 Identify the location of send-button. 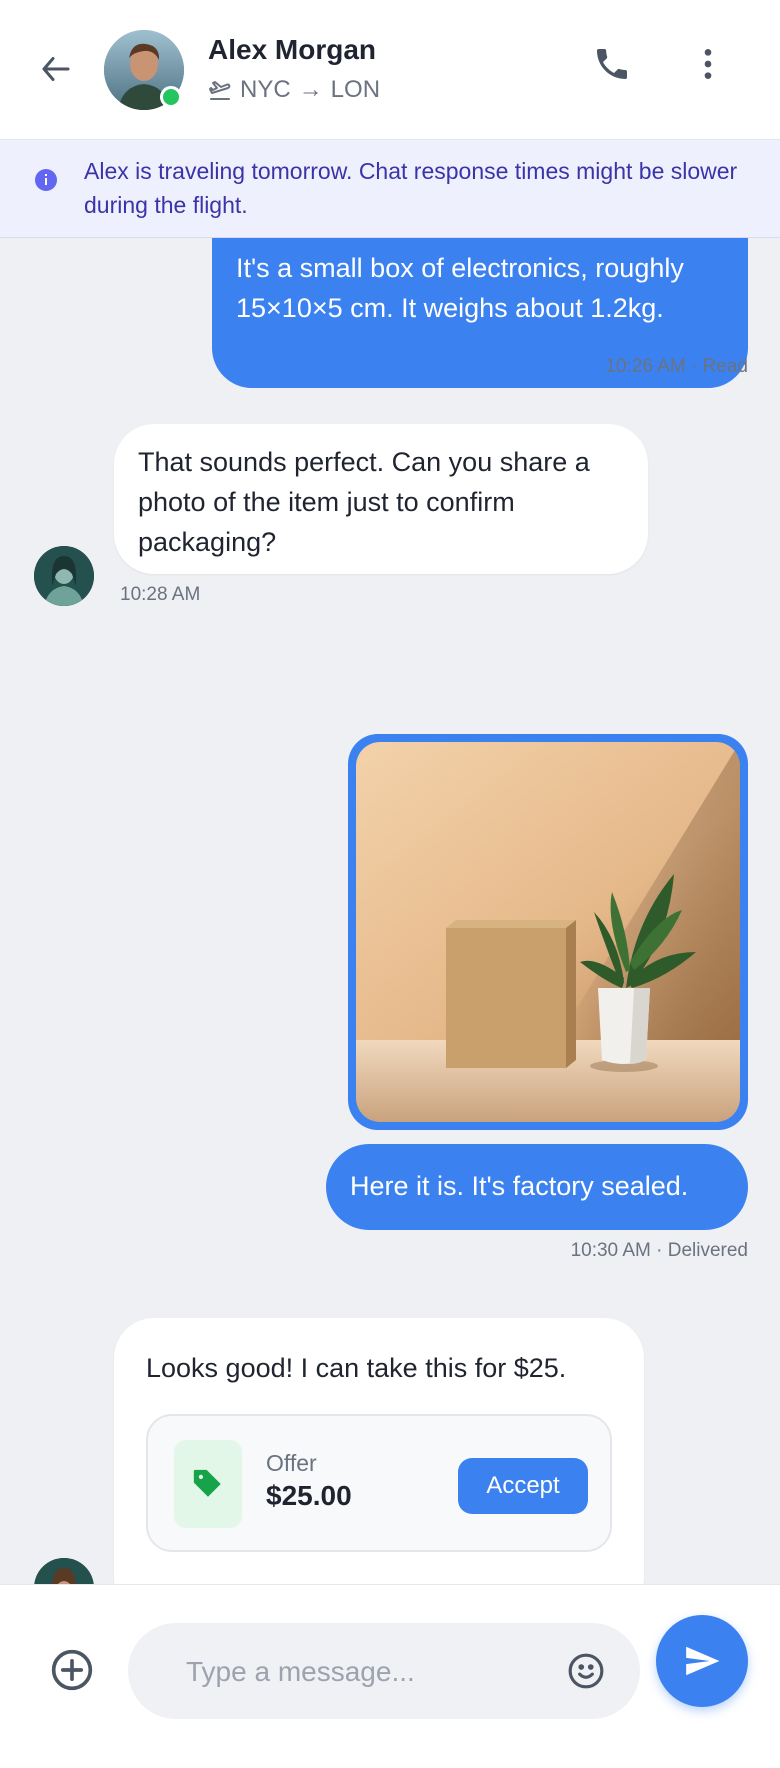
(702, 1661).